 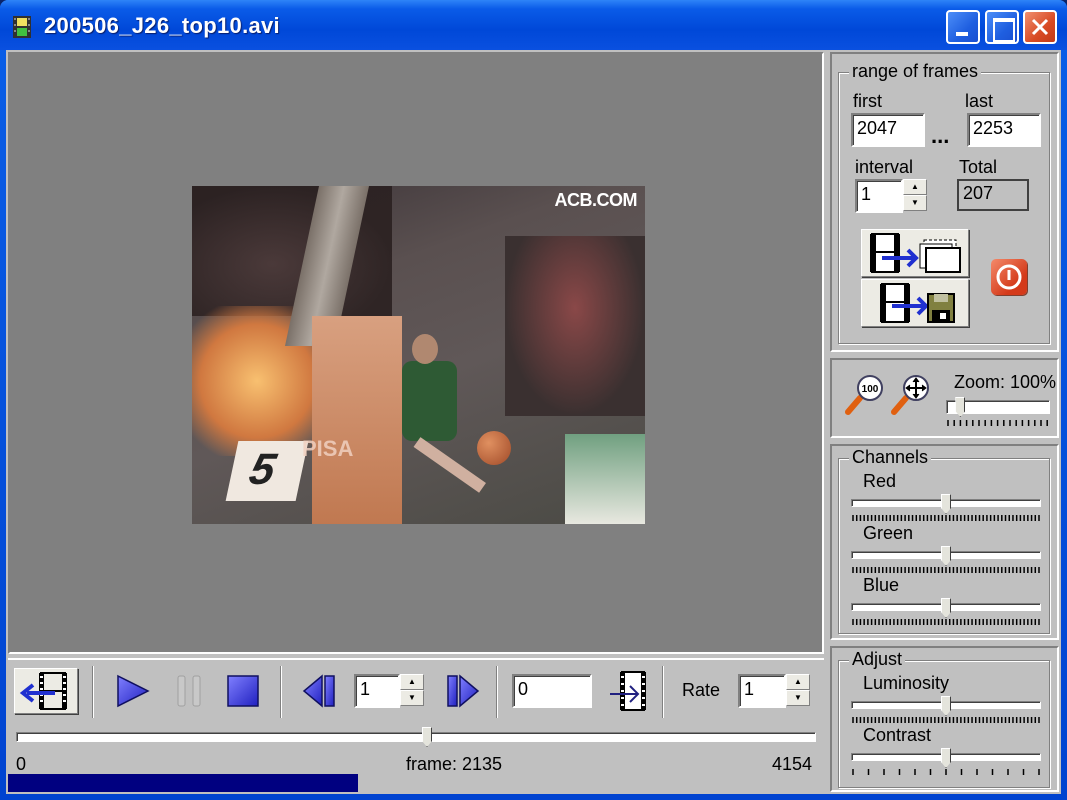 I want to click on slider-thumb-blue, so click(x=946, y=608).